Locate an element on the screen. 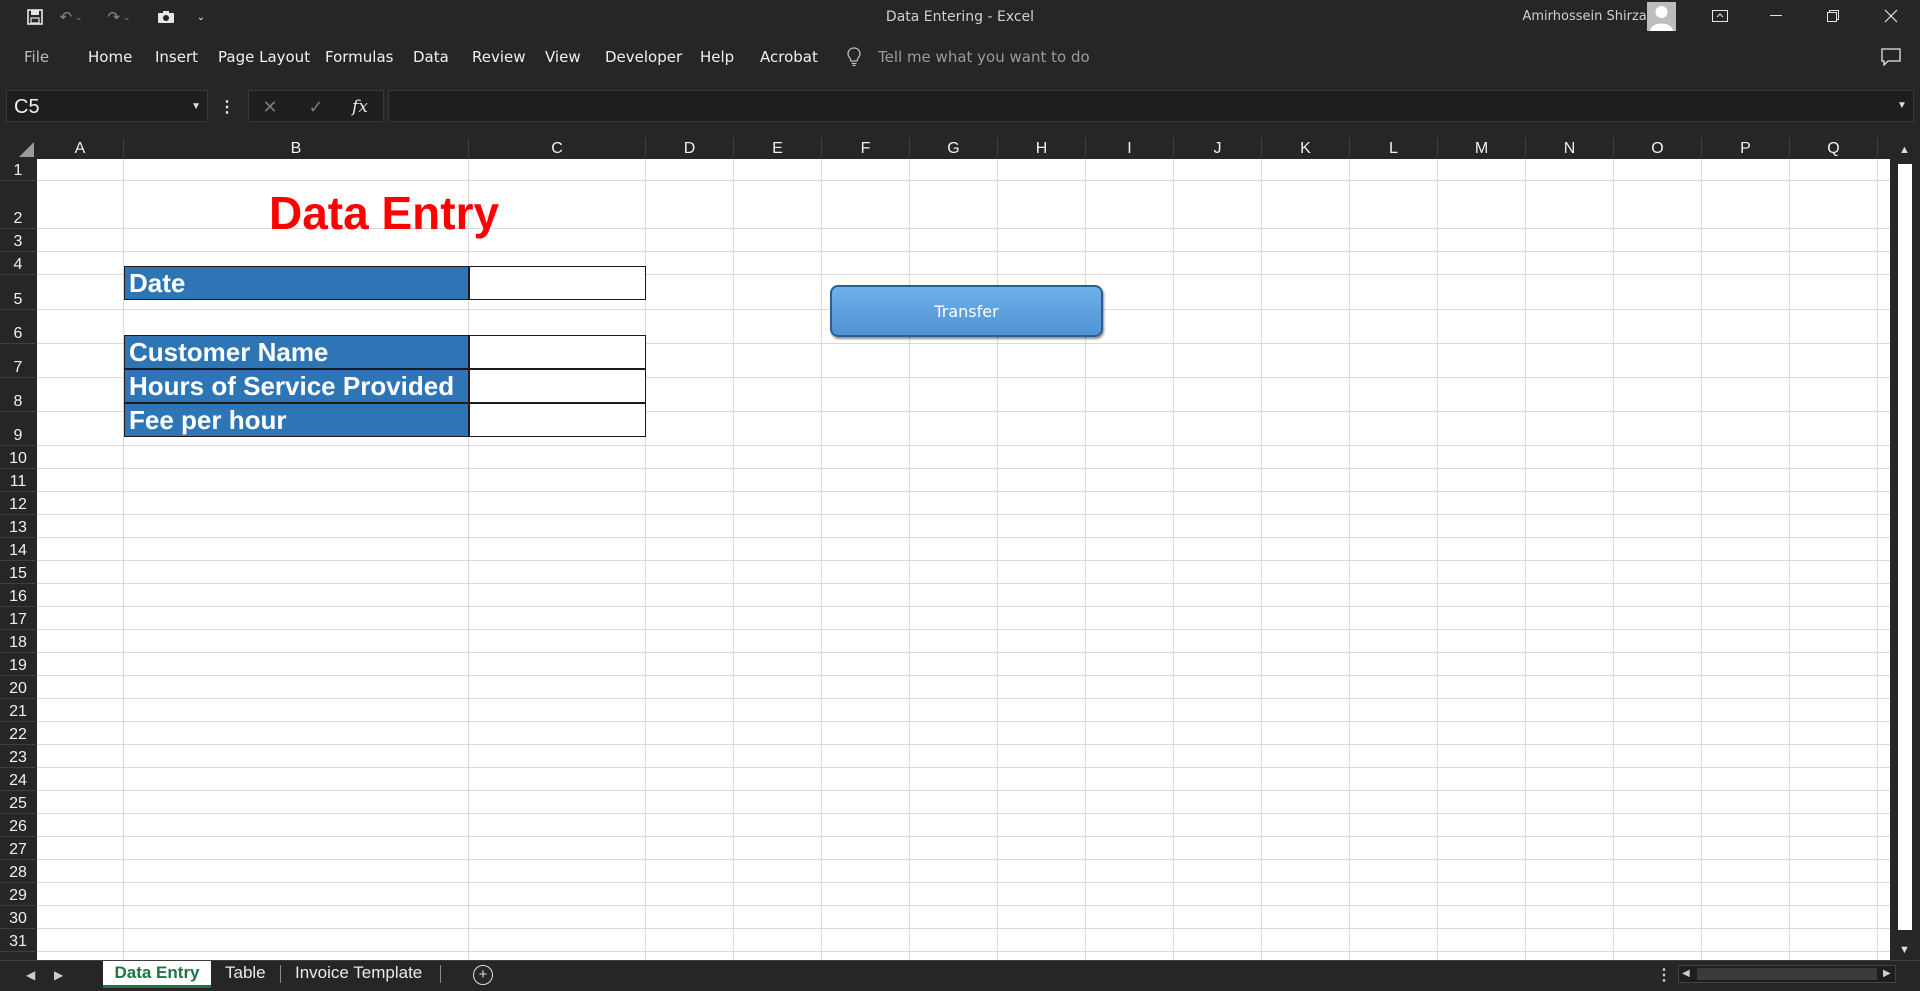  row-header-5: 5 is located at coordinates (18, 292).